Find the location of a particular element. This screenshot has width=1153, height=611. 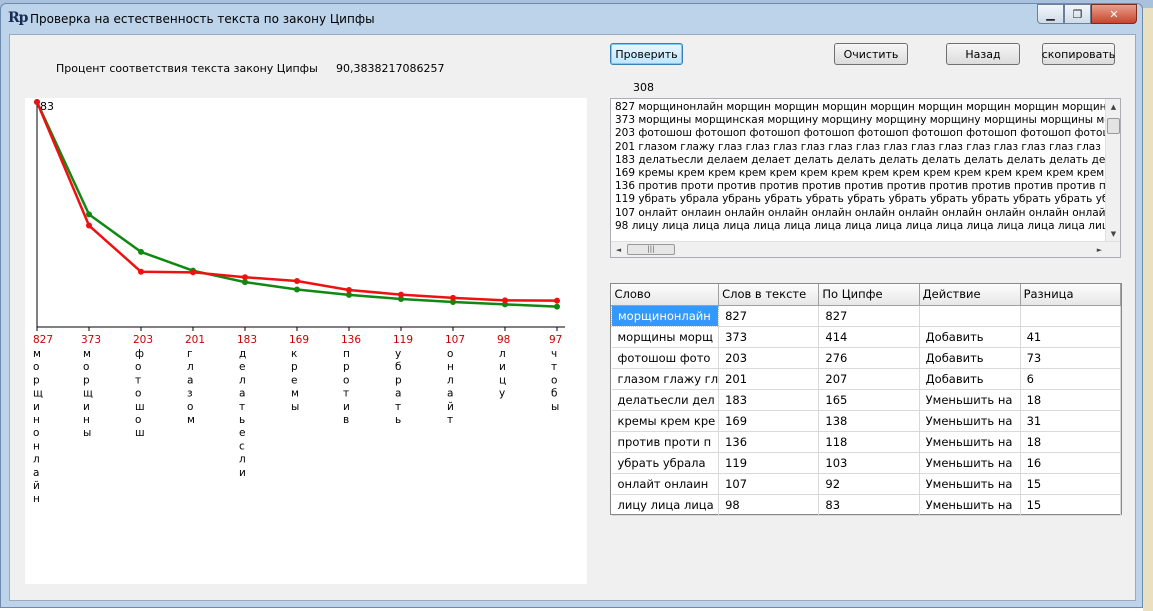

table-cell: 169 is located at coordinates (769, 421).